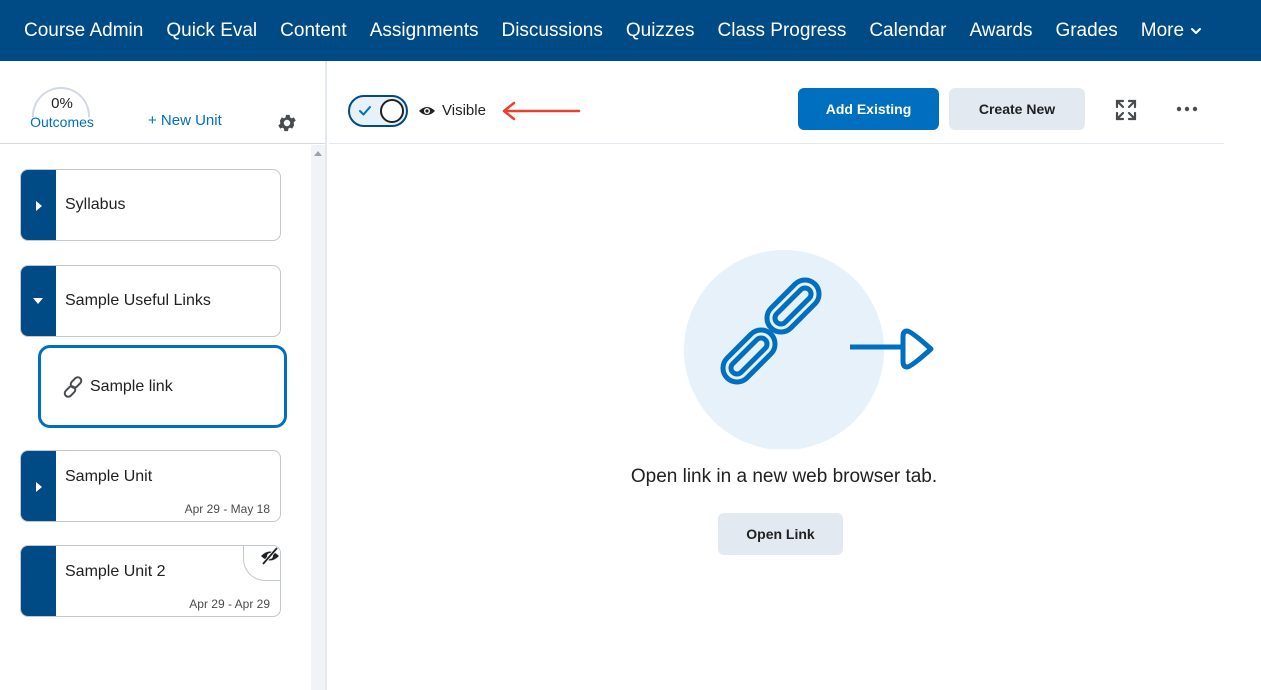 This screenshot has width=1261, height=690. I want to click on outcomes-label: Outcomes, so click(62, 122).